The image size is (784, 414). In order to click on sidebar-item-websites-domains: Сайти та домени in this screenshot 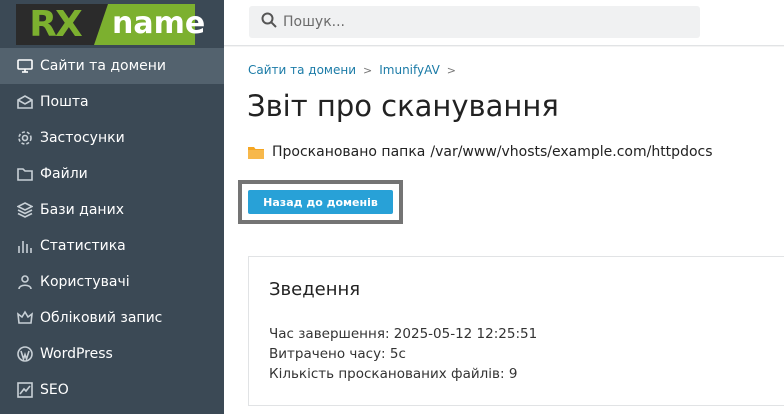, I will do `click(112, 66)`.